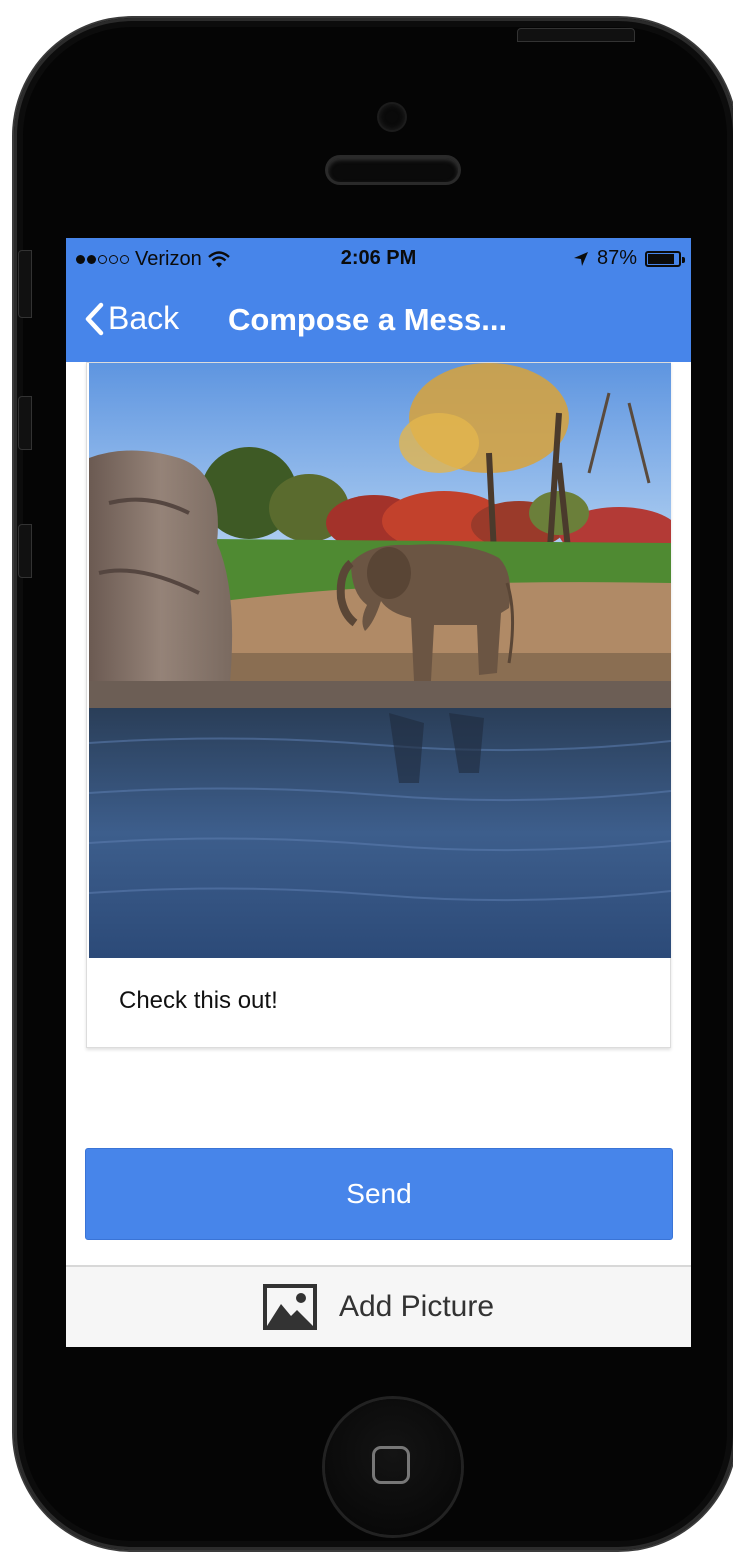 Image resolution: width=733 pixels, height=1552 pixels. I want to click on status-right: 87%, so click(629, 258).